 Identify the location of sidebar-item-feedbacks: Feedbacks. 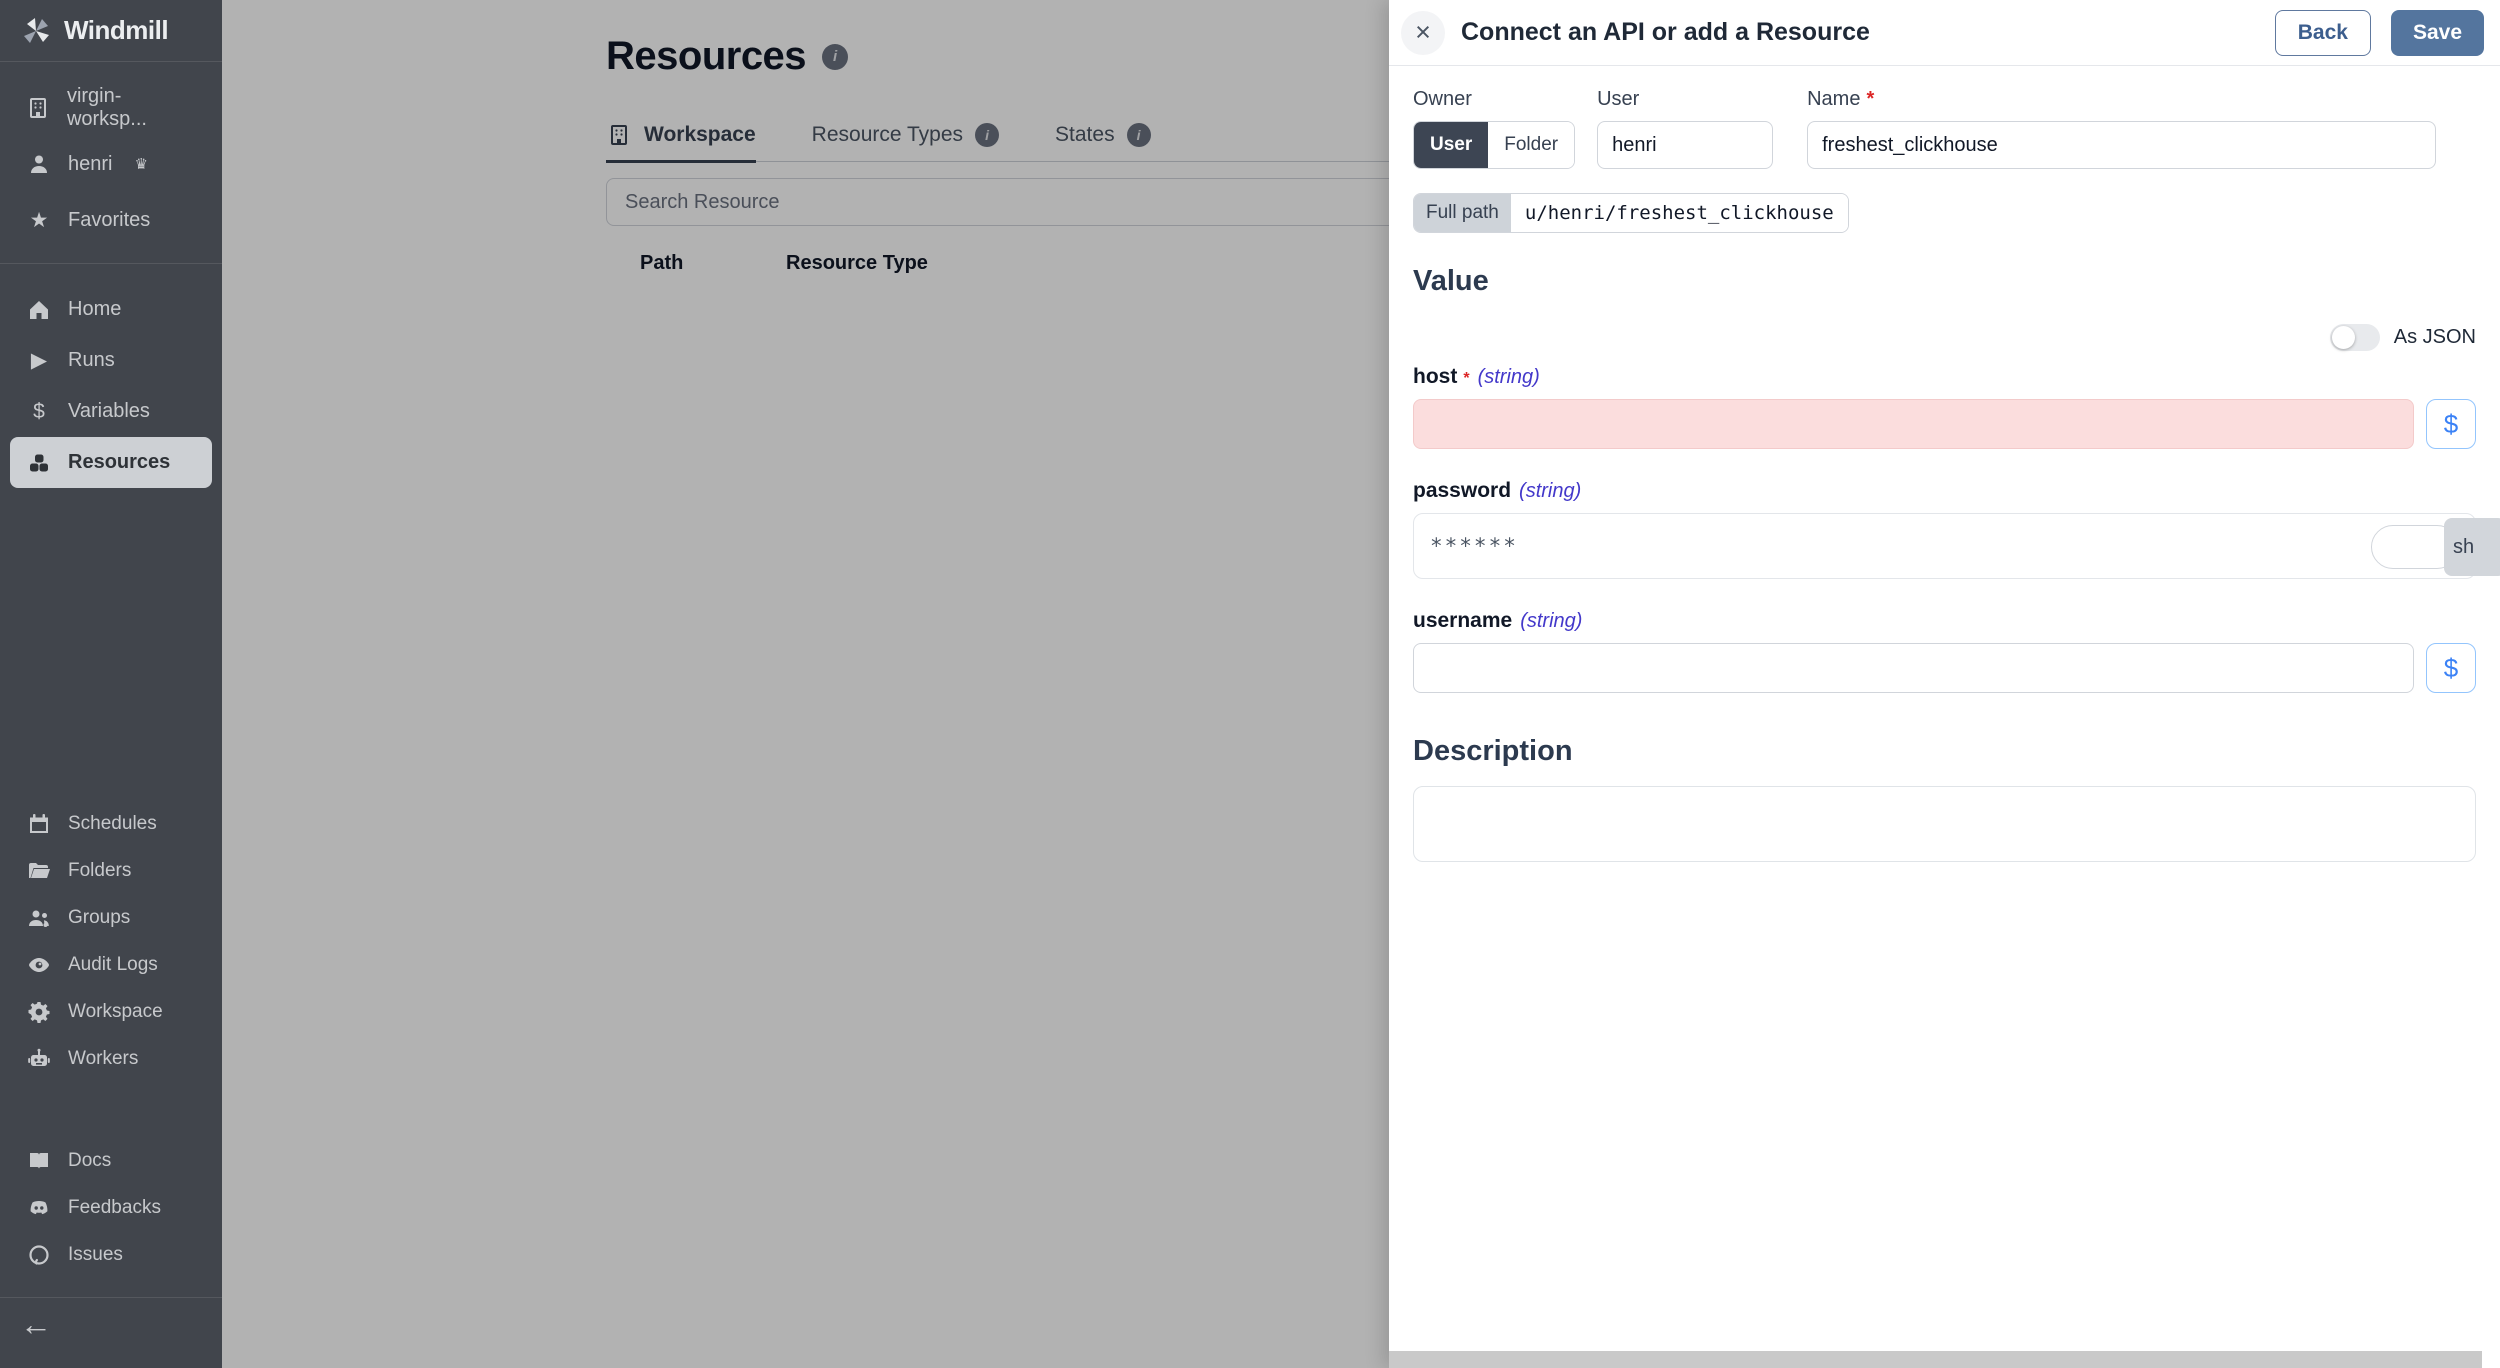
(111, 1207).